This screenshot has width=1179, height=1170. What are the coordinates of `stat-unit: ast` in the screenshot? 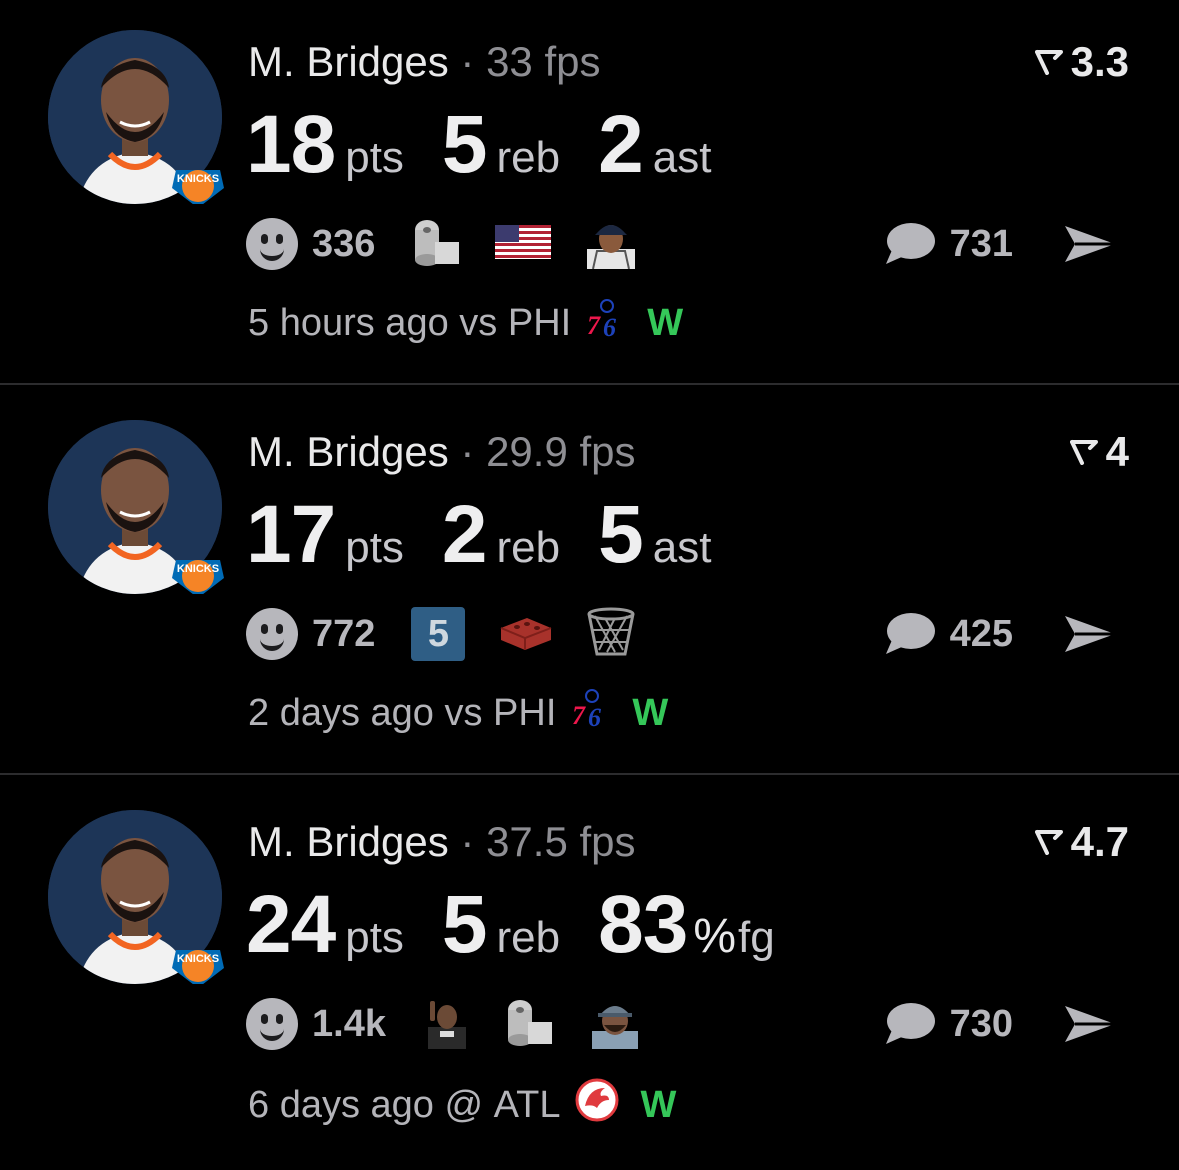 It's located at (682, 157).